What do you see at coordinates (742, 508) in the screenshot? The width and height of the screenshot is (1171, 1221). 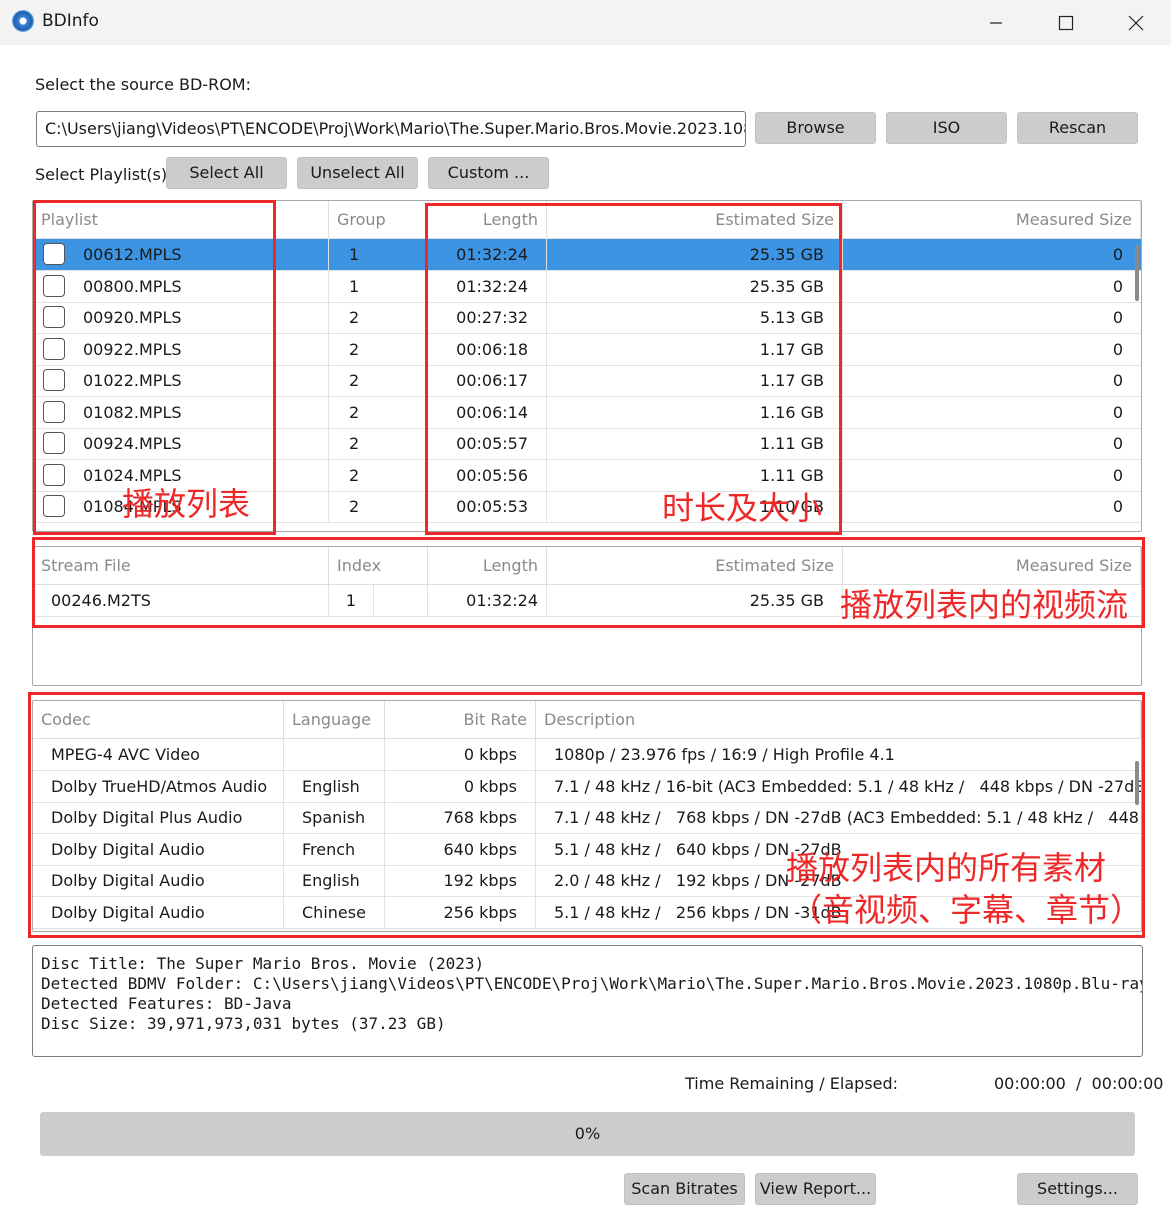 I see `annotation-duration-size: 时长及大小` at bounding box center [742, 508].